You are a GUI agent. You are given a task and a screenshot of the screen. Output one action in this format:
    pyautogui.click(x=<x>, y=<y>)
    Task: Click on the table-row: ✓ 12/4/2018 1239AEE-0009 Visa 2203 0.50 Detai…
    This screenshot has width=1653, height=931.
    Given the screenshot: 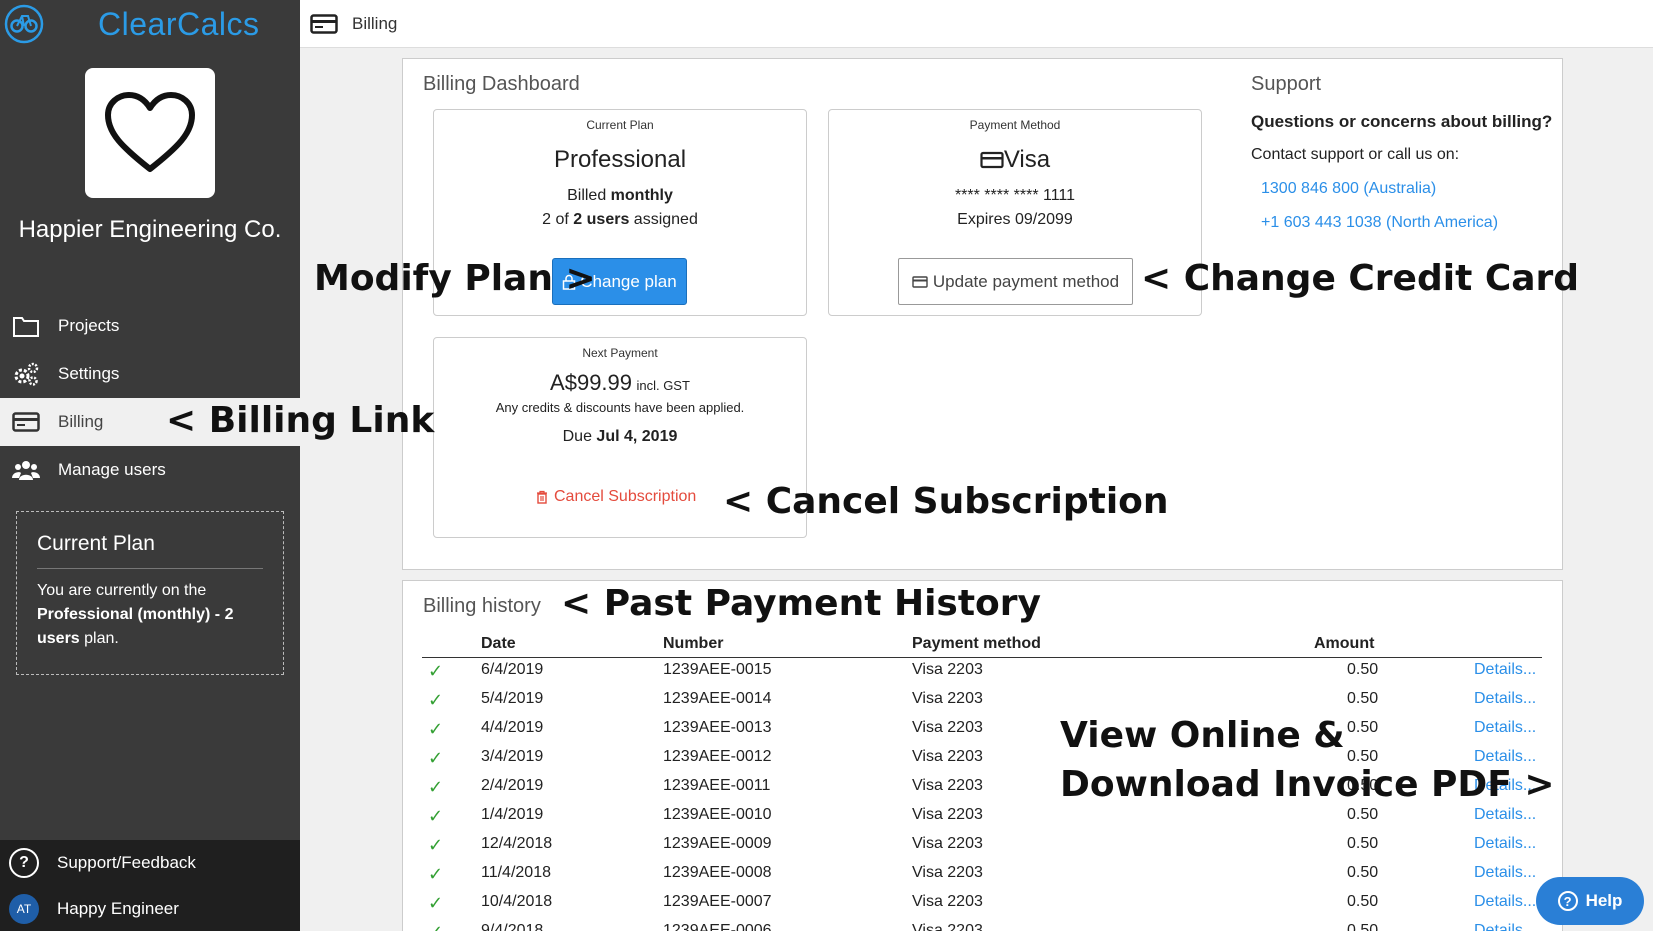 What is the action you would take?
    pyautogui.click(x=982, y=846)
    